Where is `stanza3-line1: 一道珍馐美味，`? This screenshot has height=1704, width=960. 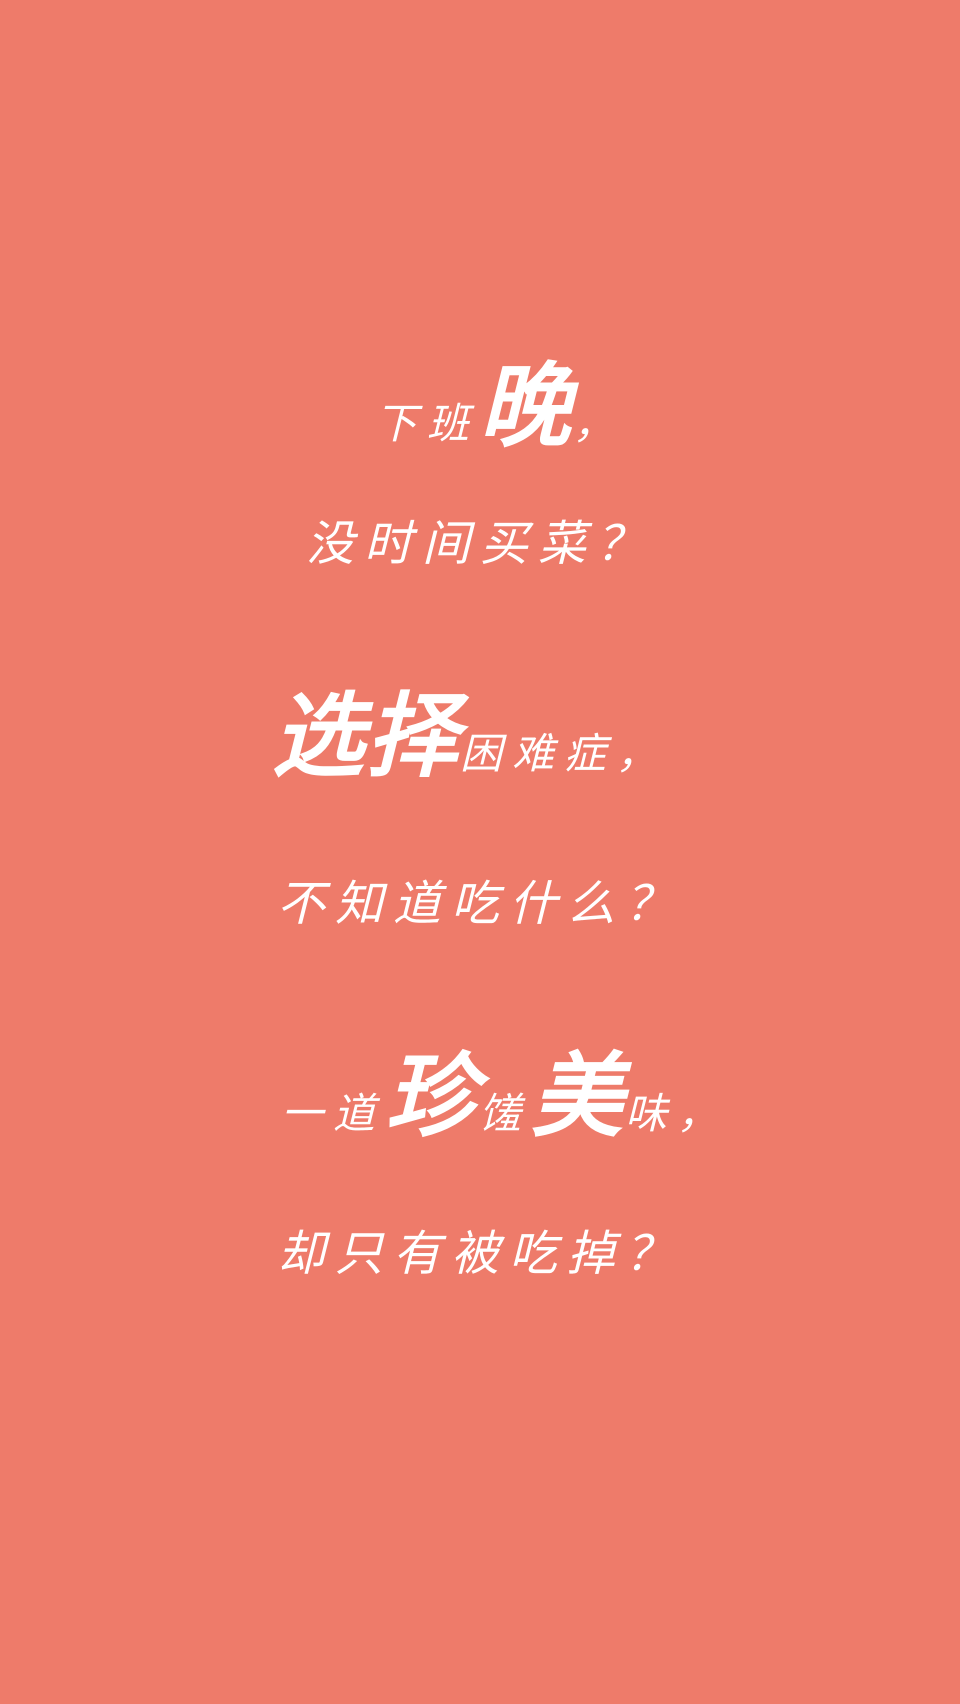 stanza3-line1: 一道珍馐美味， is located at coordinates (492, 1096).